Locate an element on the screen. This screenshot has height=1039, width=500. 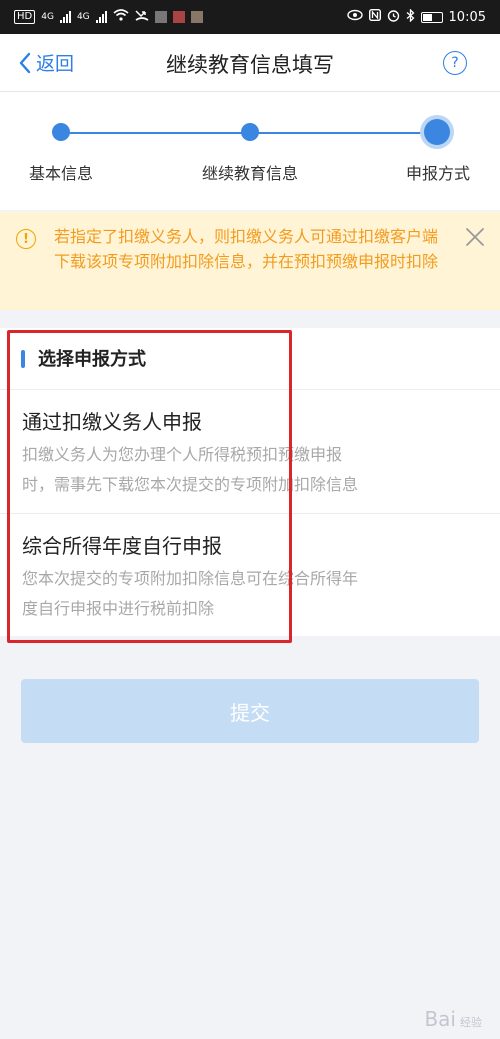
watermark: Bai 经验 is located at coordinates (453, 1019).